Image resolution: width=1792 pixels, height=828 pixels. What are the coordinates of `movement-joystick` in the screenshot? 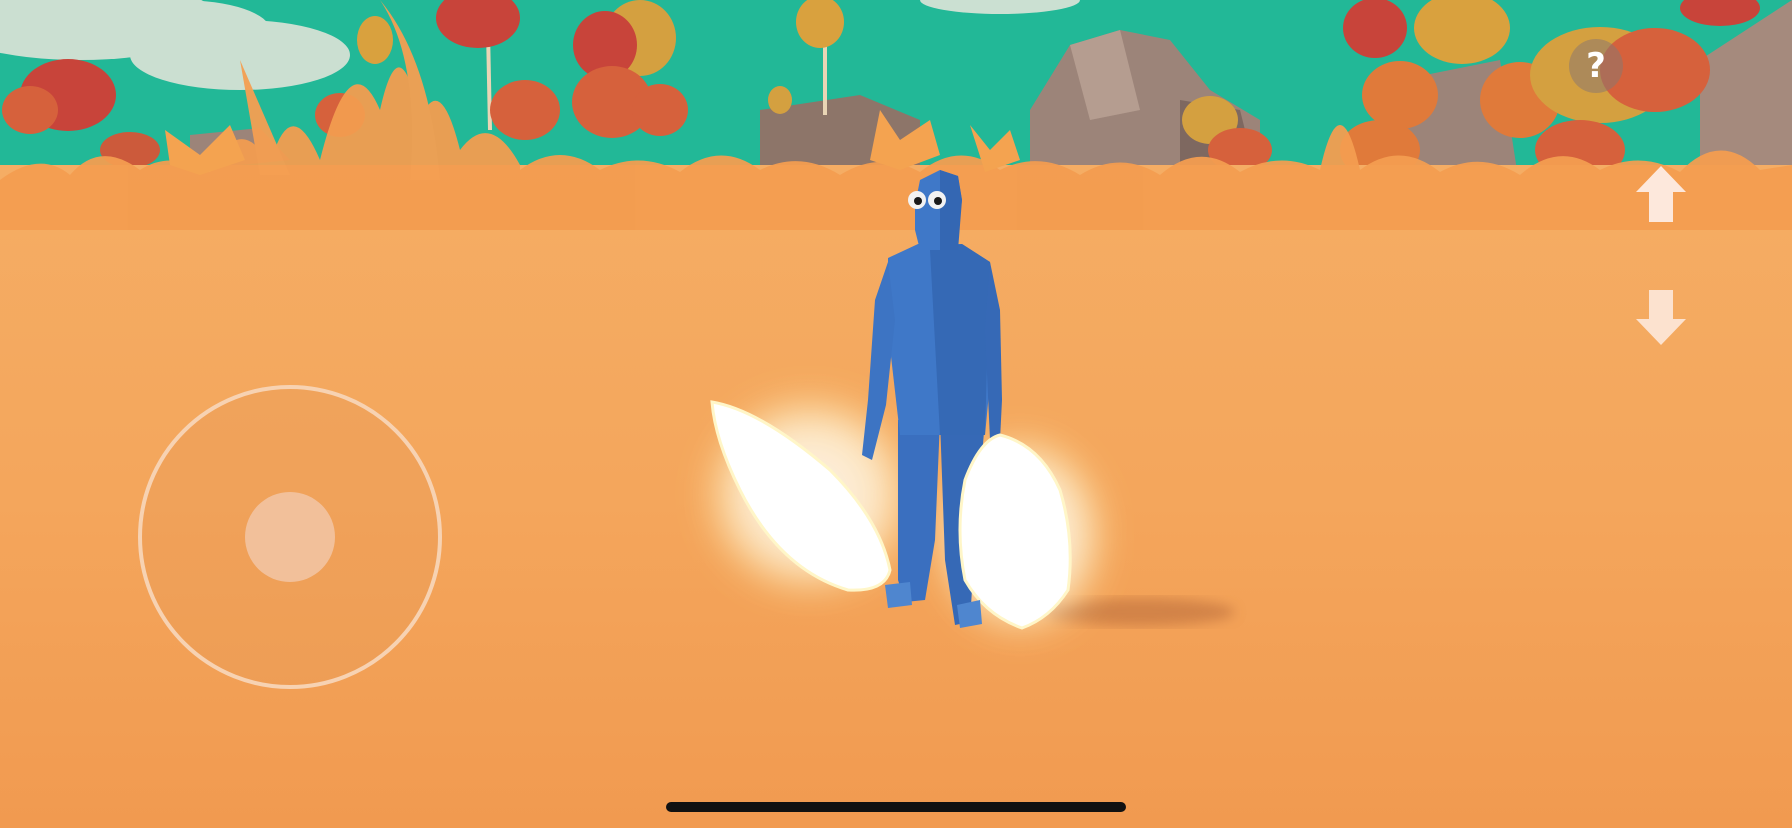 It's located at (290, 537).